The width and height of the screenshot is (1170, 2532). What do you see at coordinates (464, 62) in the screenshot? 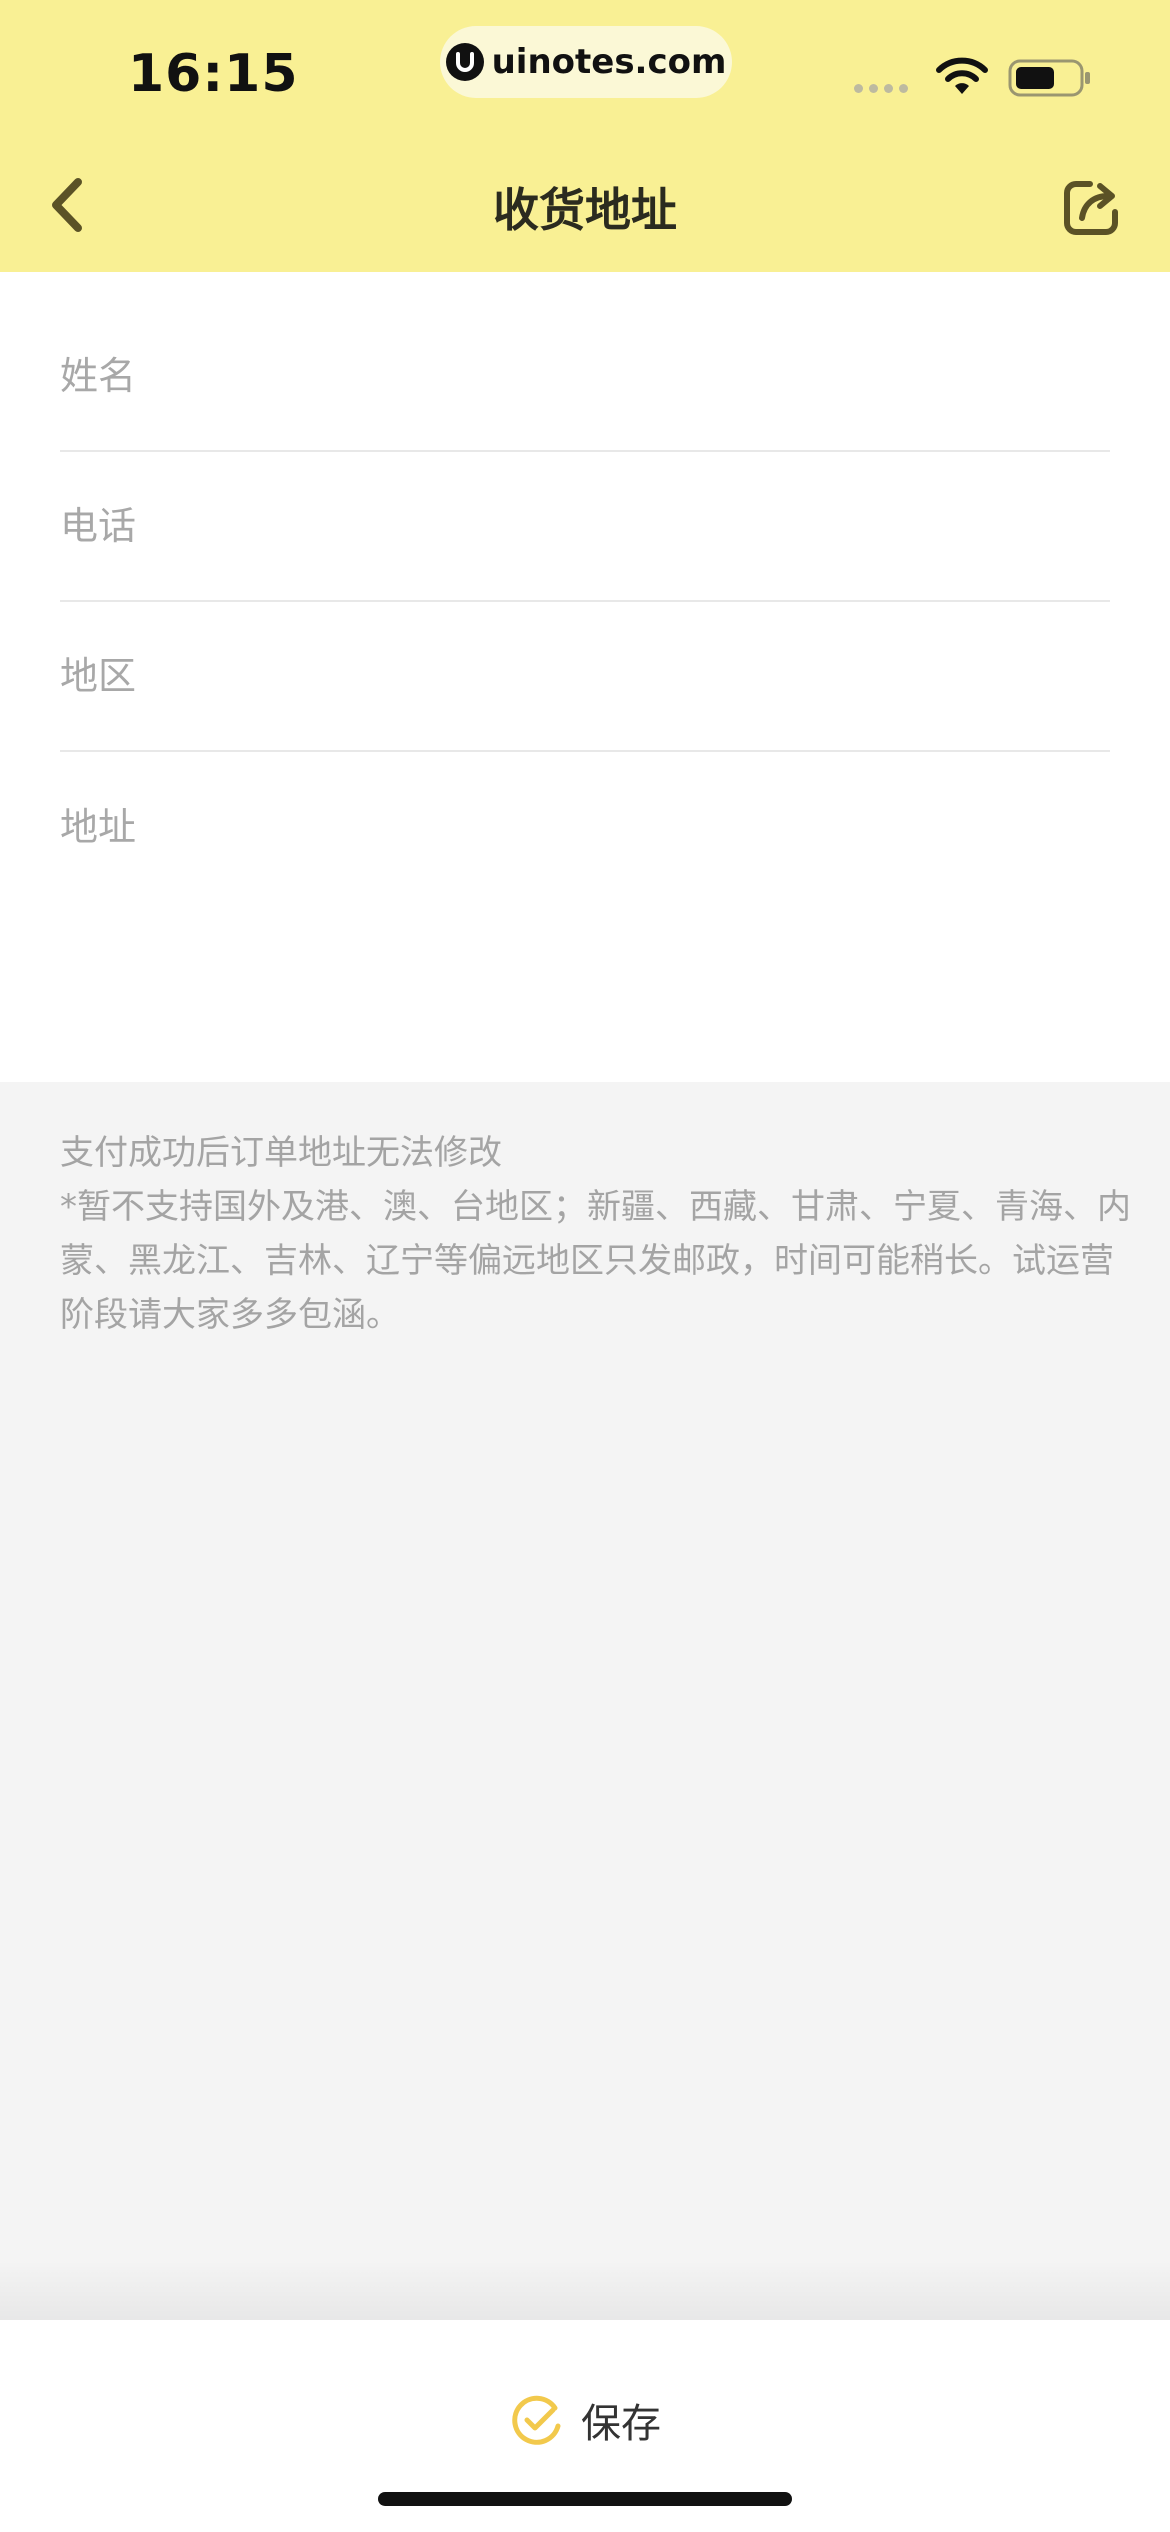
I see `site-logo-icon` at bounding box center [464, 62].